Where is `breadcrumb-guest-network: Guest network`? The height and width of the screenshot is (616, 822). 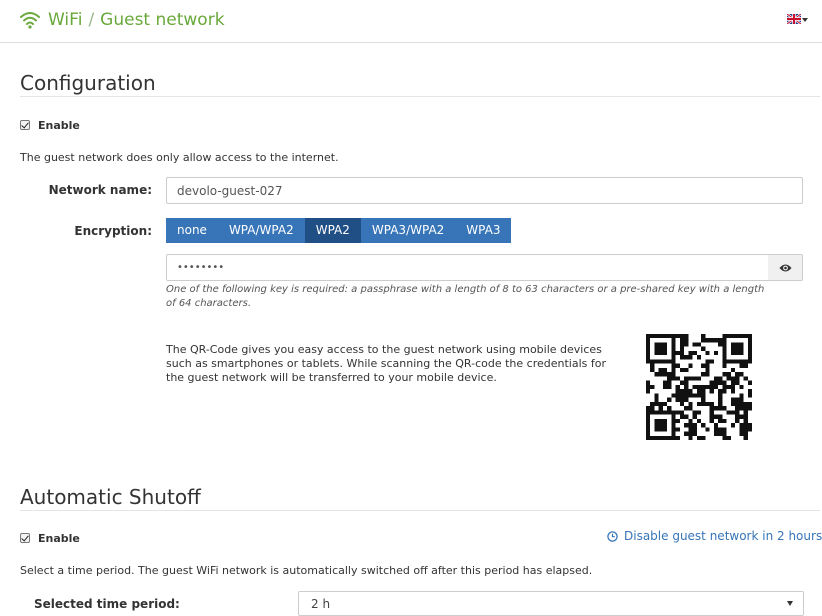
breadcrumb-guest-network: Guest network is located at coordinates (162, 20).